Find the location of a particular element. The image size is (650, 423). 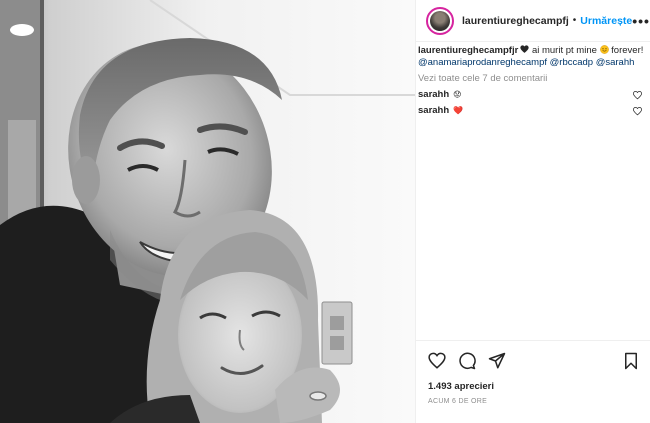

bookmark-icon is located at coordinates (631, 360).